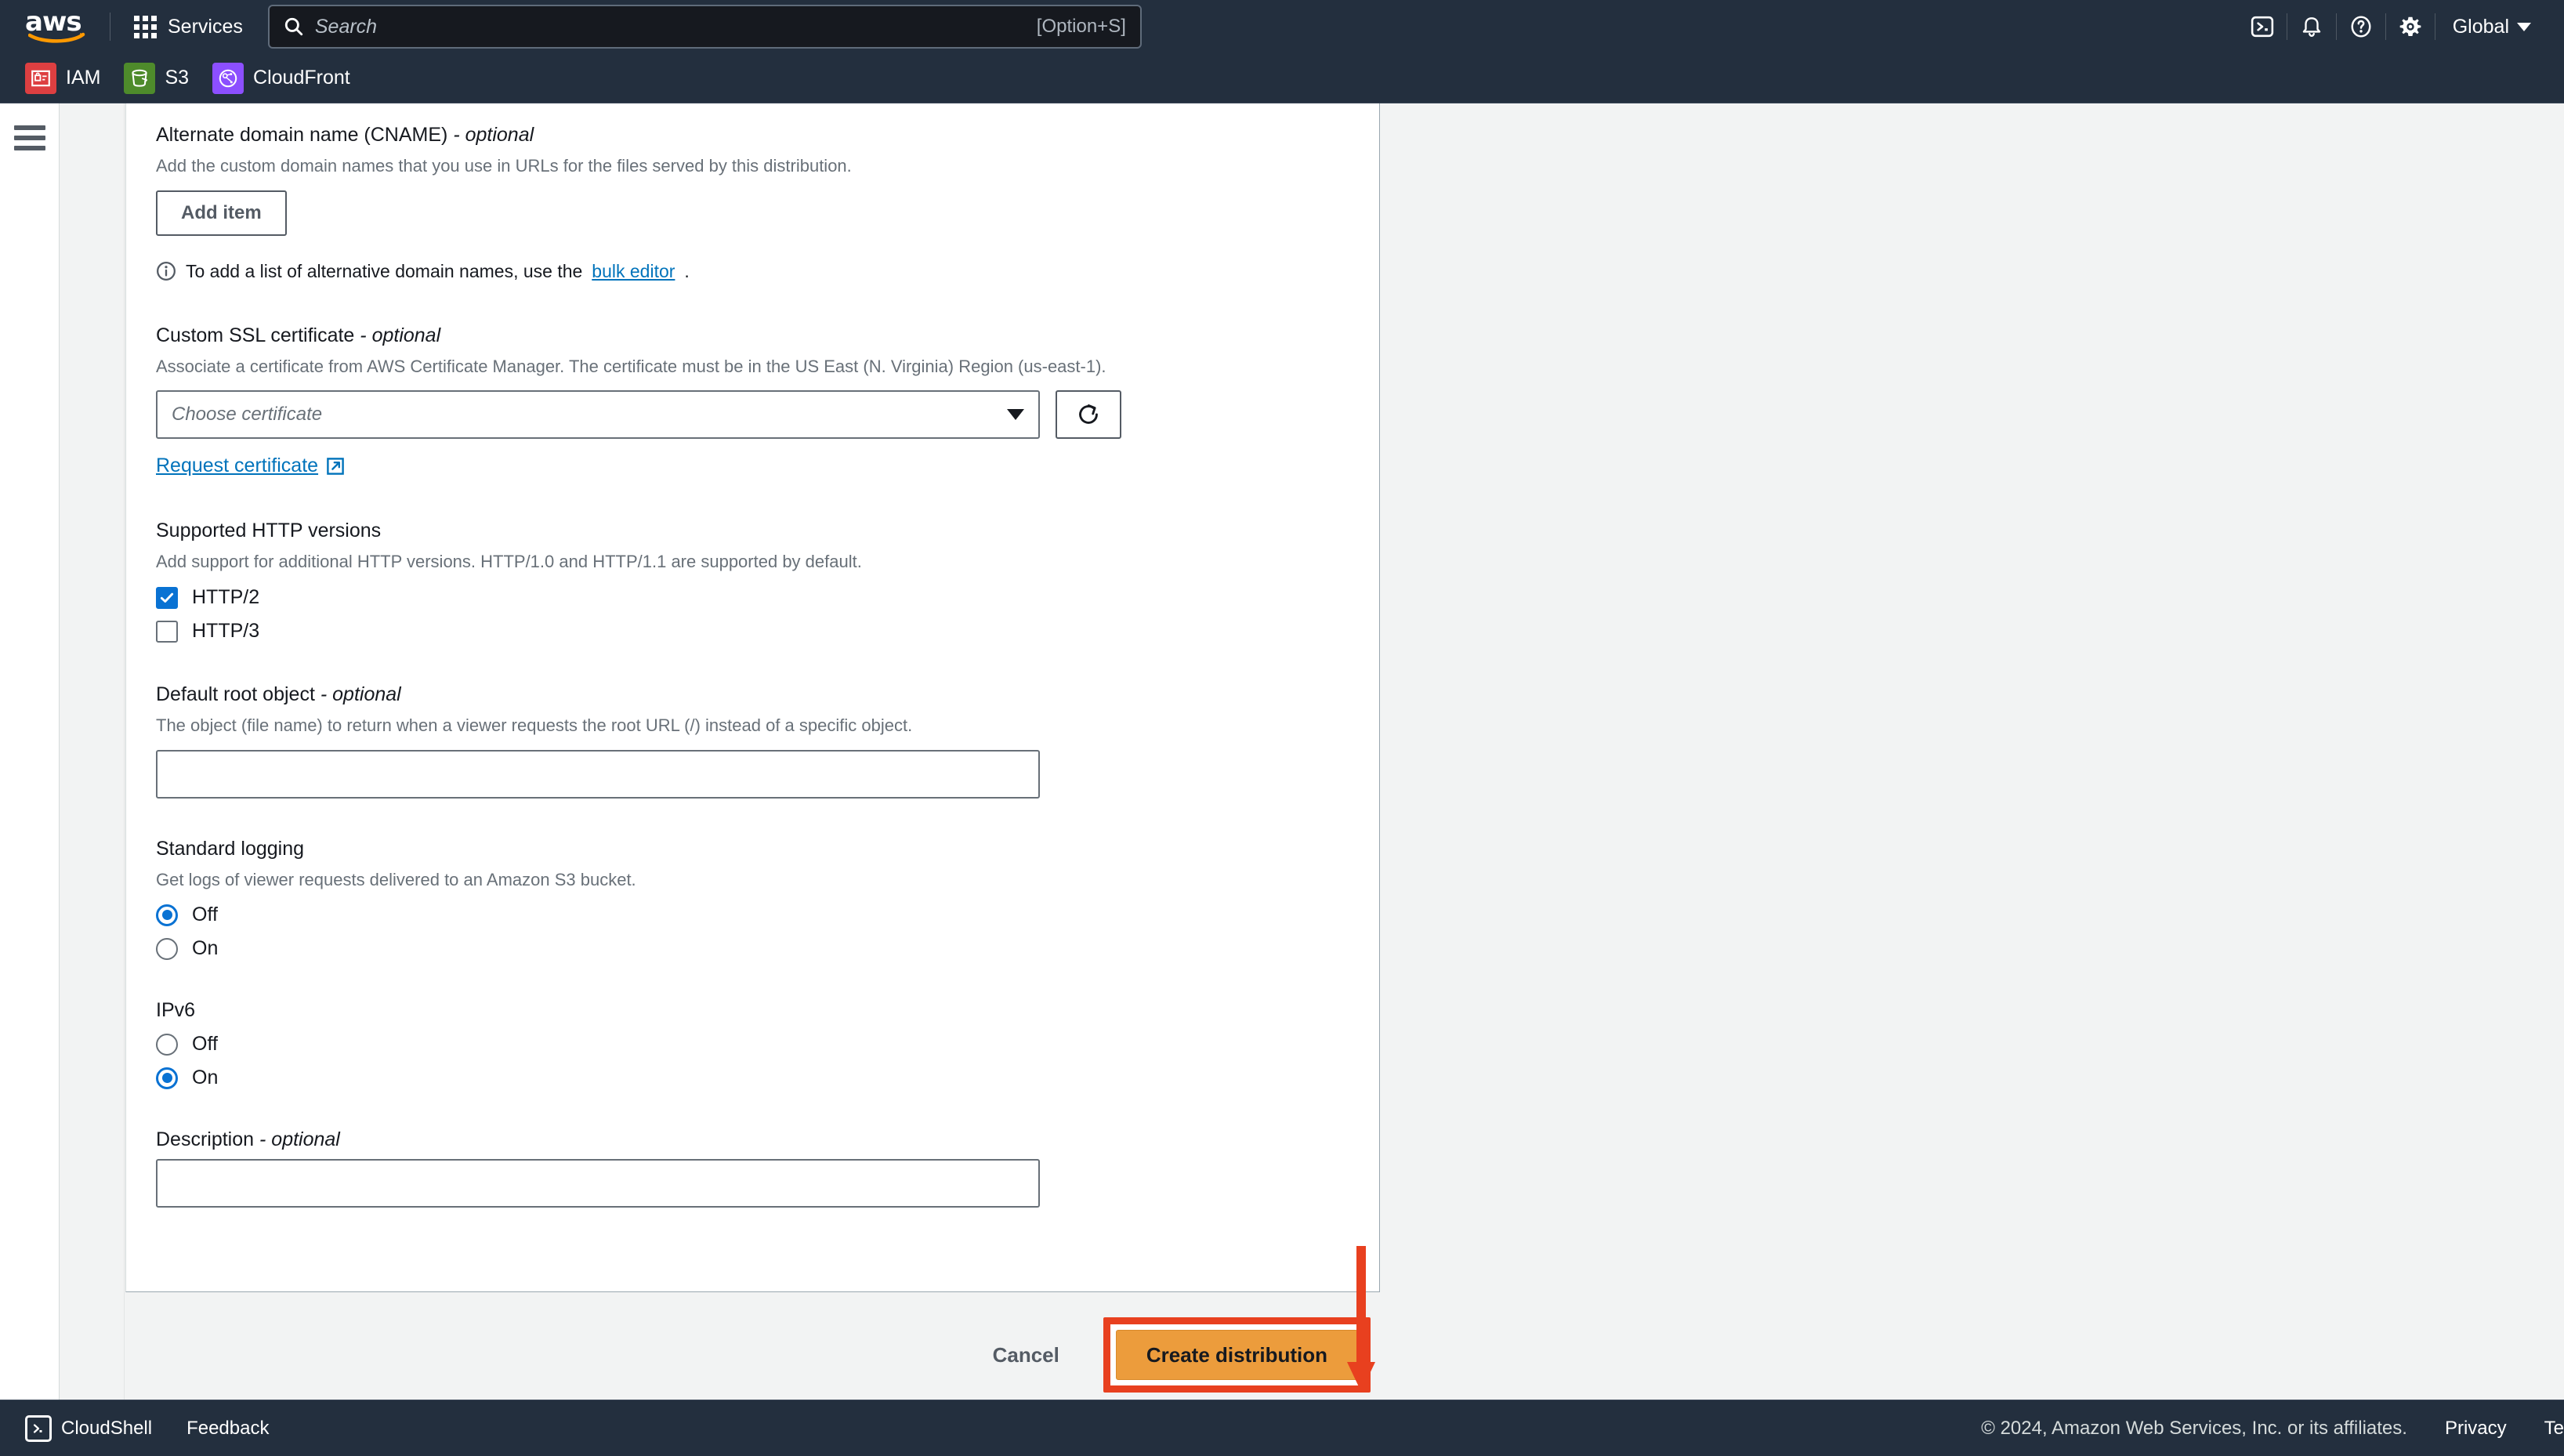 This screenshot has height=1456, width=2564. I want to click on checkbox-http2: HTTP/2, so click(744, 597).